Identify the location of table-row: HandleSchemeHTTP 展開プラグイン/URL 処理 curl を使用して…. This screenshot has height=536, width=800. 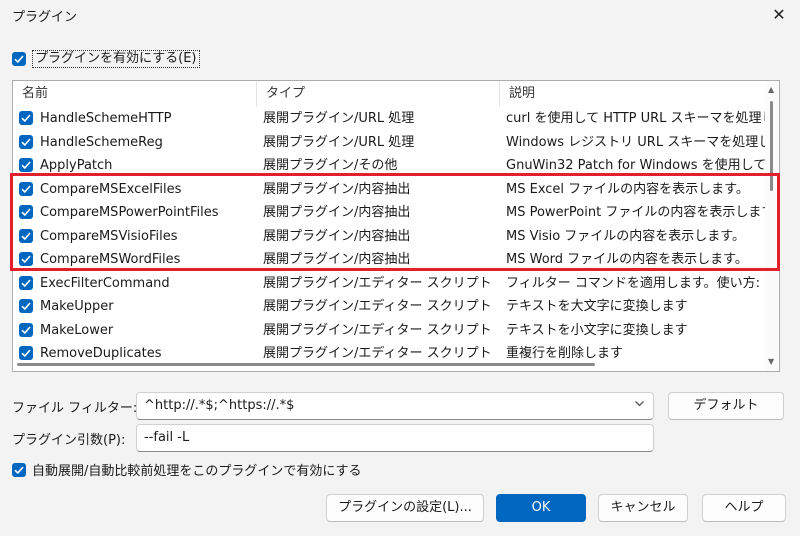
(390, 118).